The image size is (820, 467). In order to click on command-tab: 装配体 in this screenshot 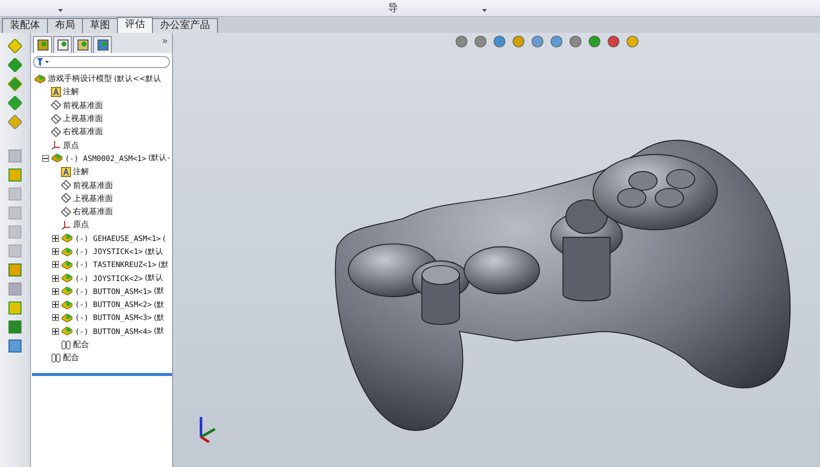, I will do `click(25, 25)`.